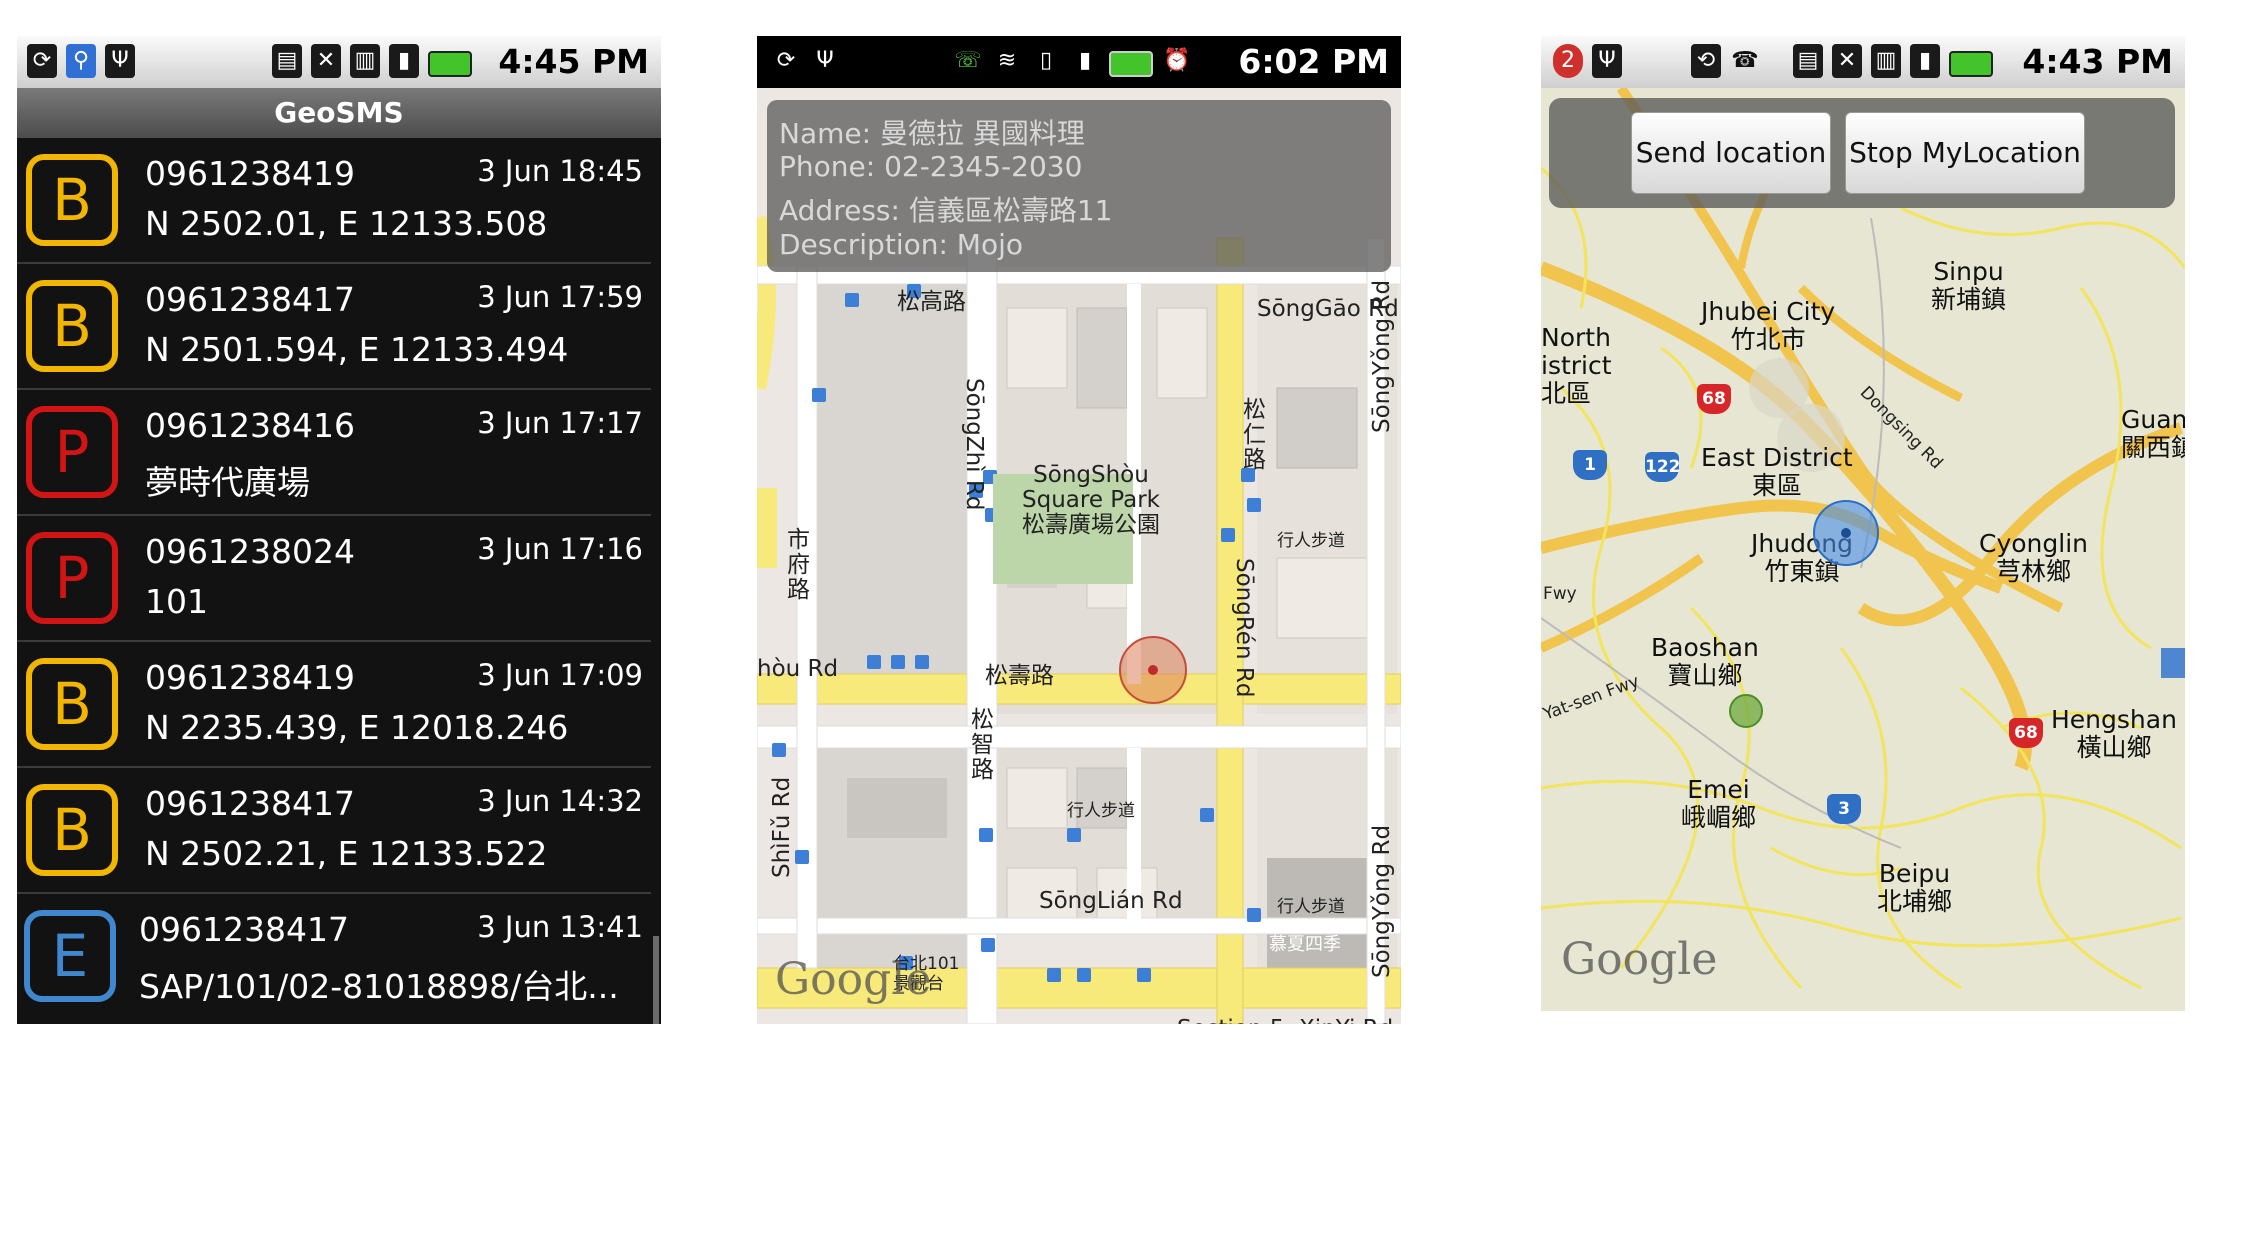  Describe the element at coordinates (287, 61) in the screenshot. I see `sim-icon: ▤` at that location.